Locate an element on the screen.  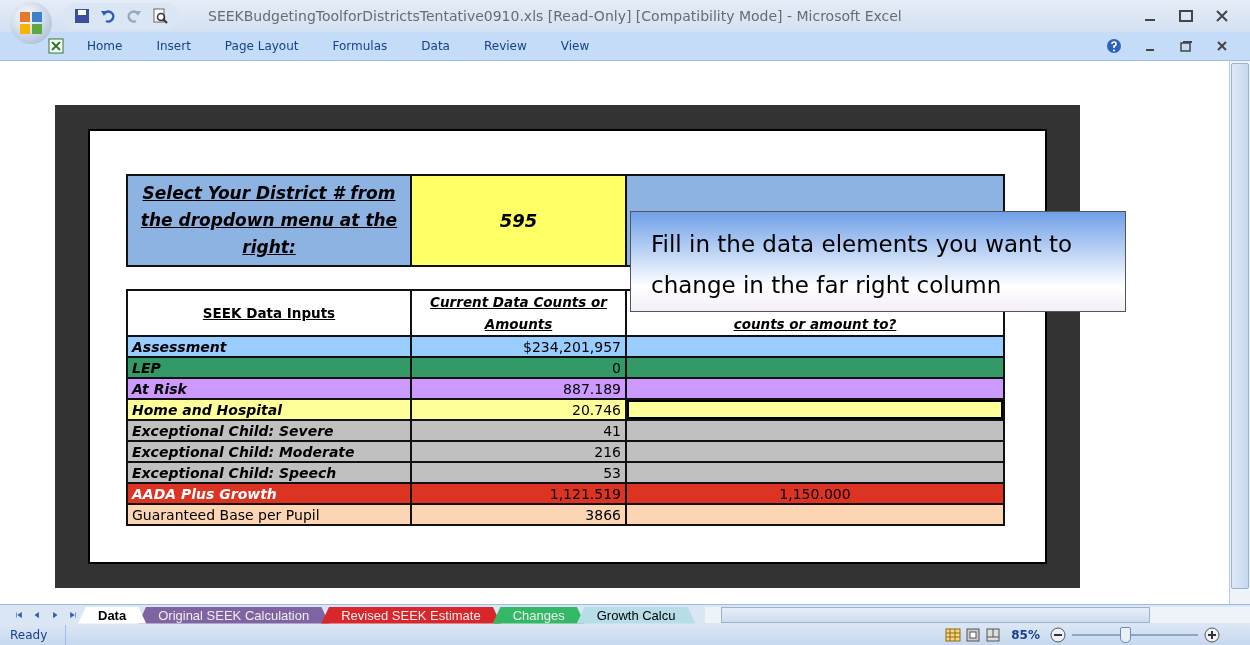
column-header: Current Data Counts or Amounts is located at coordinates (518, 313).